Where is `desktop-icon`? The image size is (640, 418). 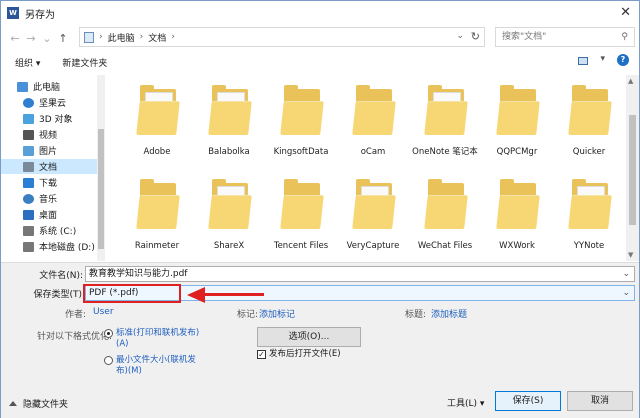 desktop-icon is located at coordinates (28, 214).